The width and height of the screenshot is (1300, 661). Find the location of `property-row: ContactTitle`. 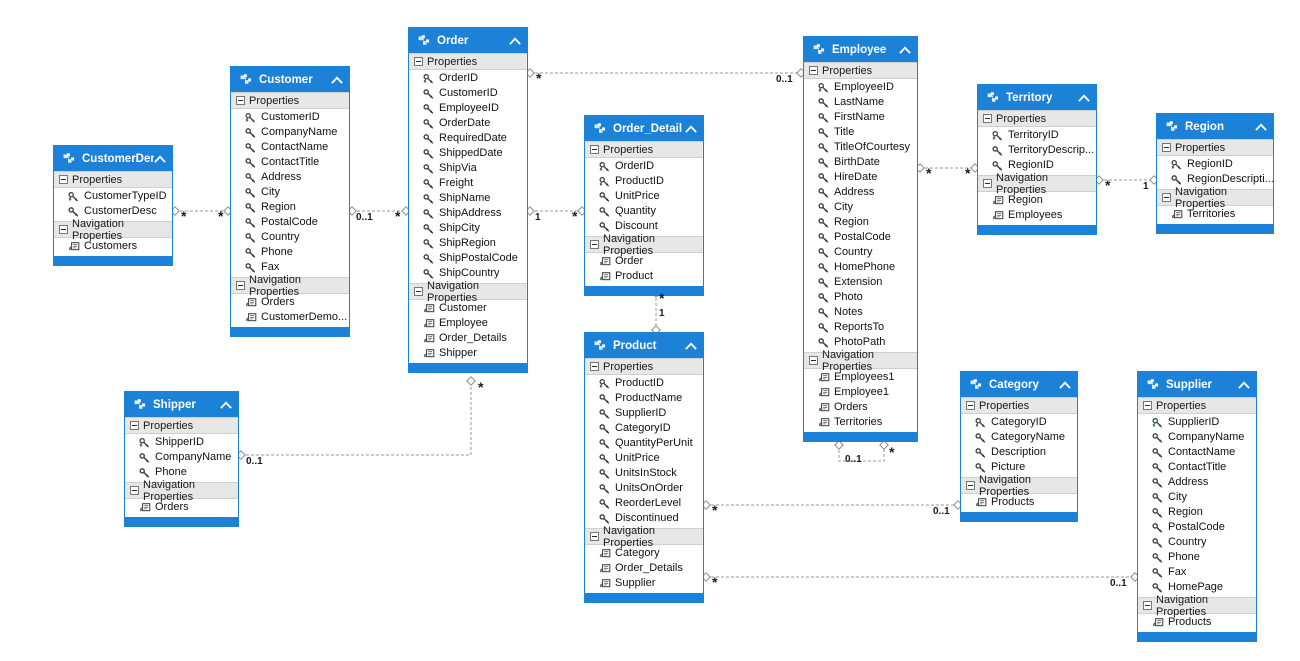

property-row: ContactTitle is located at coordinates (290, 162).